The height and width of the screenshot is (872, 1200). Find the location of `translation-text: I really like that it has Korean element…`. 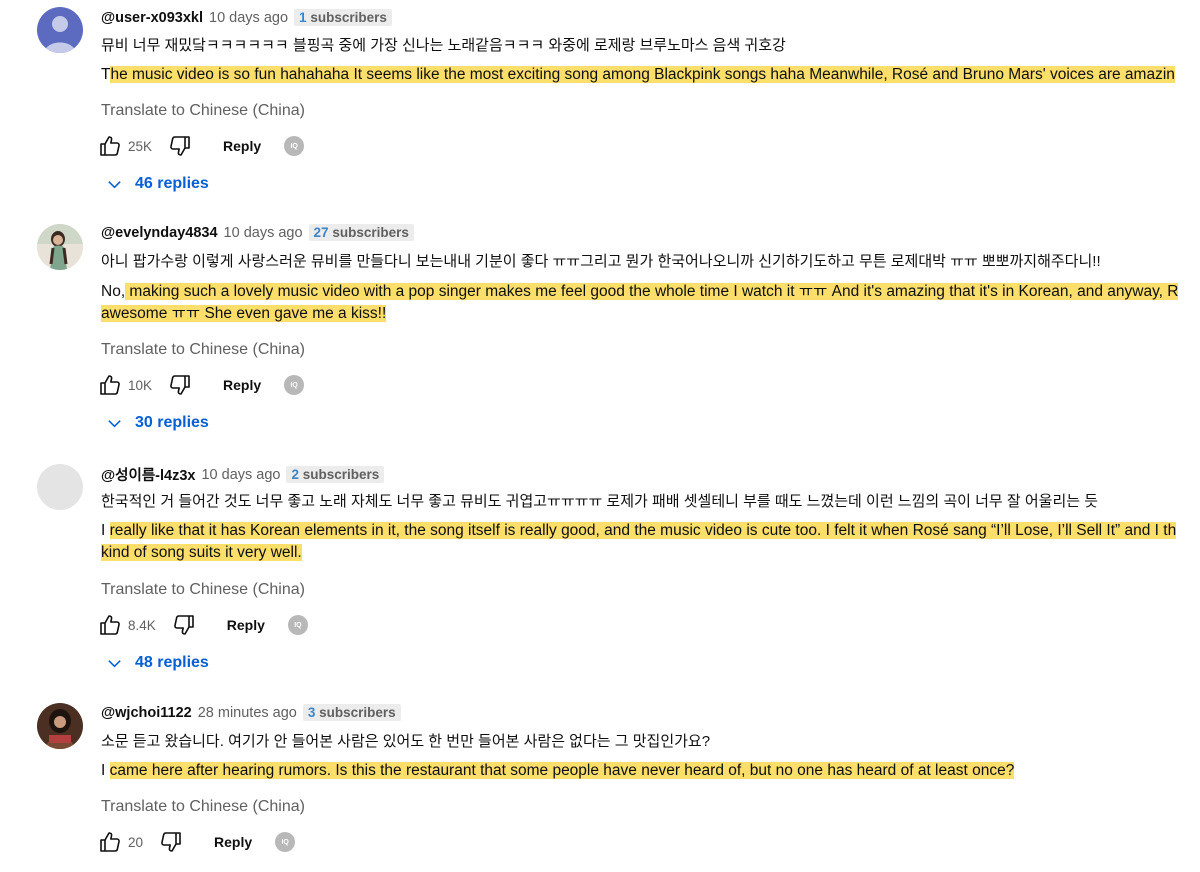

translation-text: I really like that it has Korean element… is located at coordinates (639, 542).